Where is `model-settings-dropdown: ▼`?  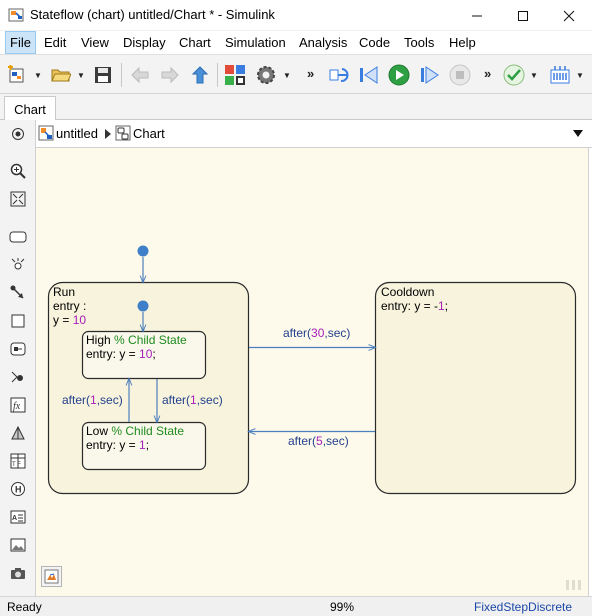
model-settings-dropdown: ▼ is located at coordinates (287, 75).